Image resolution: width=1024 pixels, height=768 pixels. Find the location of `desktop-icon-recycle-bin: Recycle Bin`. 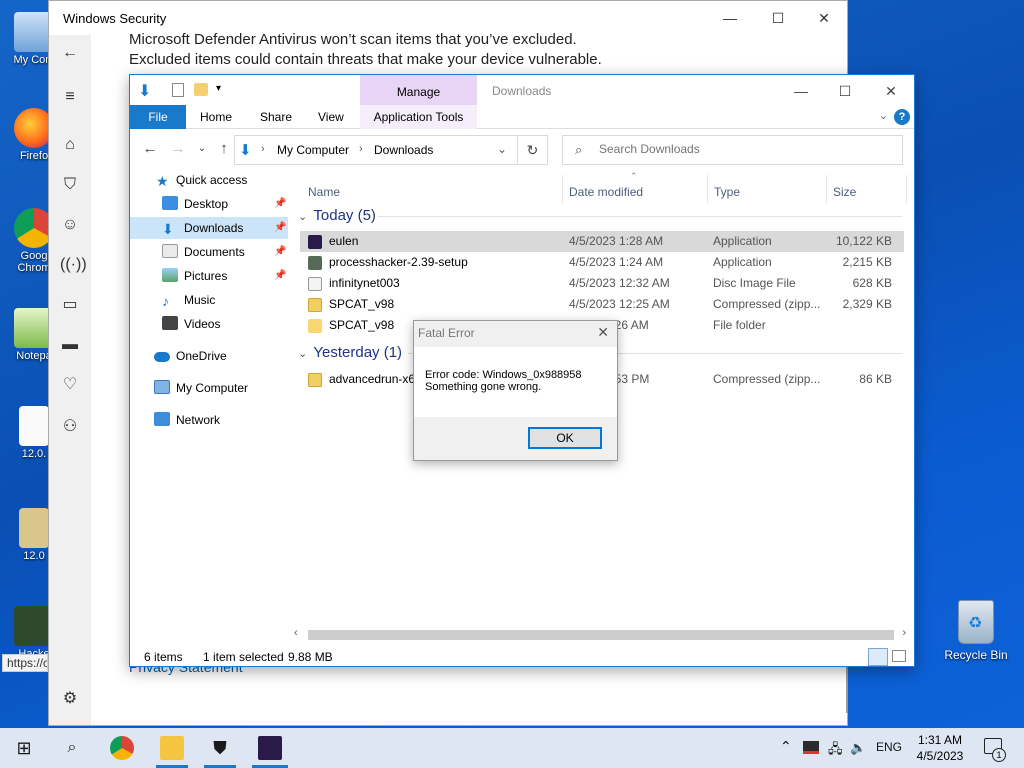

desktop-icon-recycle-bin: Recycle Bin is located at coordinates (976, 631).